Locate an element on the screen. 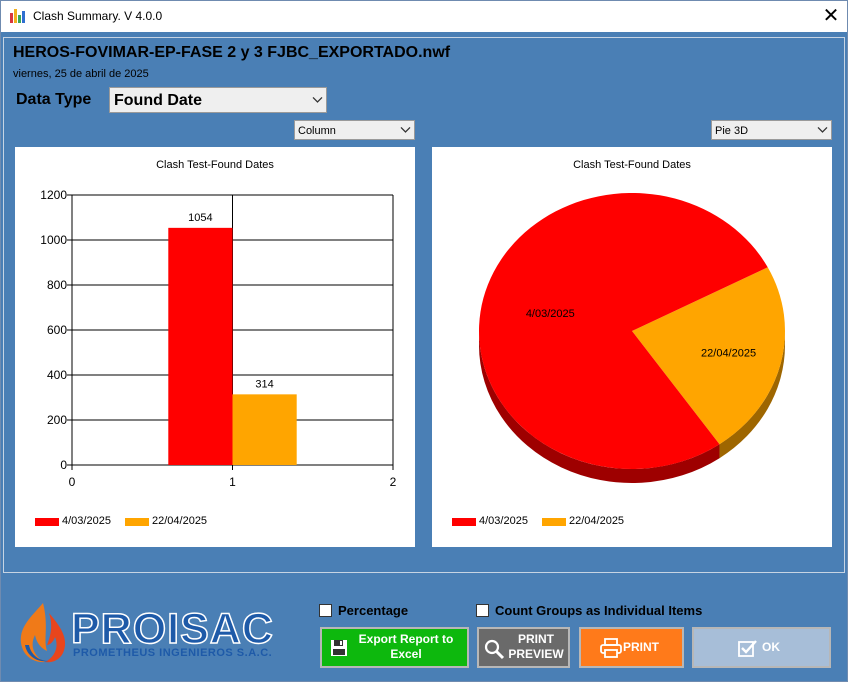 This screenshot has height=682, width=848. bar-value-label: 1054 is located at coordinates (200, 218).